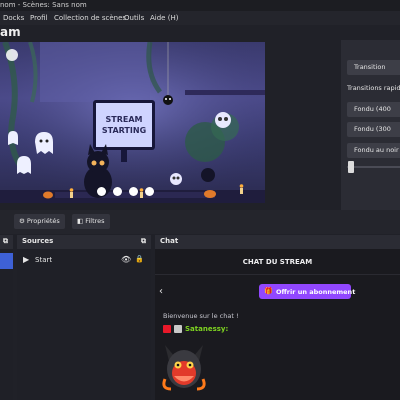 The width and height of the screenshot is (400, 400). What do you see at coordinates (373, 167) in the screenshot?
I see `transition-slider-track` at bounding box center [373, 167].